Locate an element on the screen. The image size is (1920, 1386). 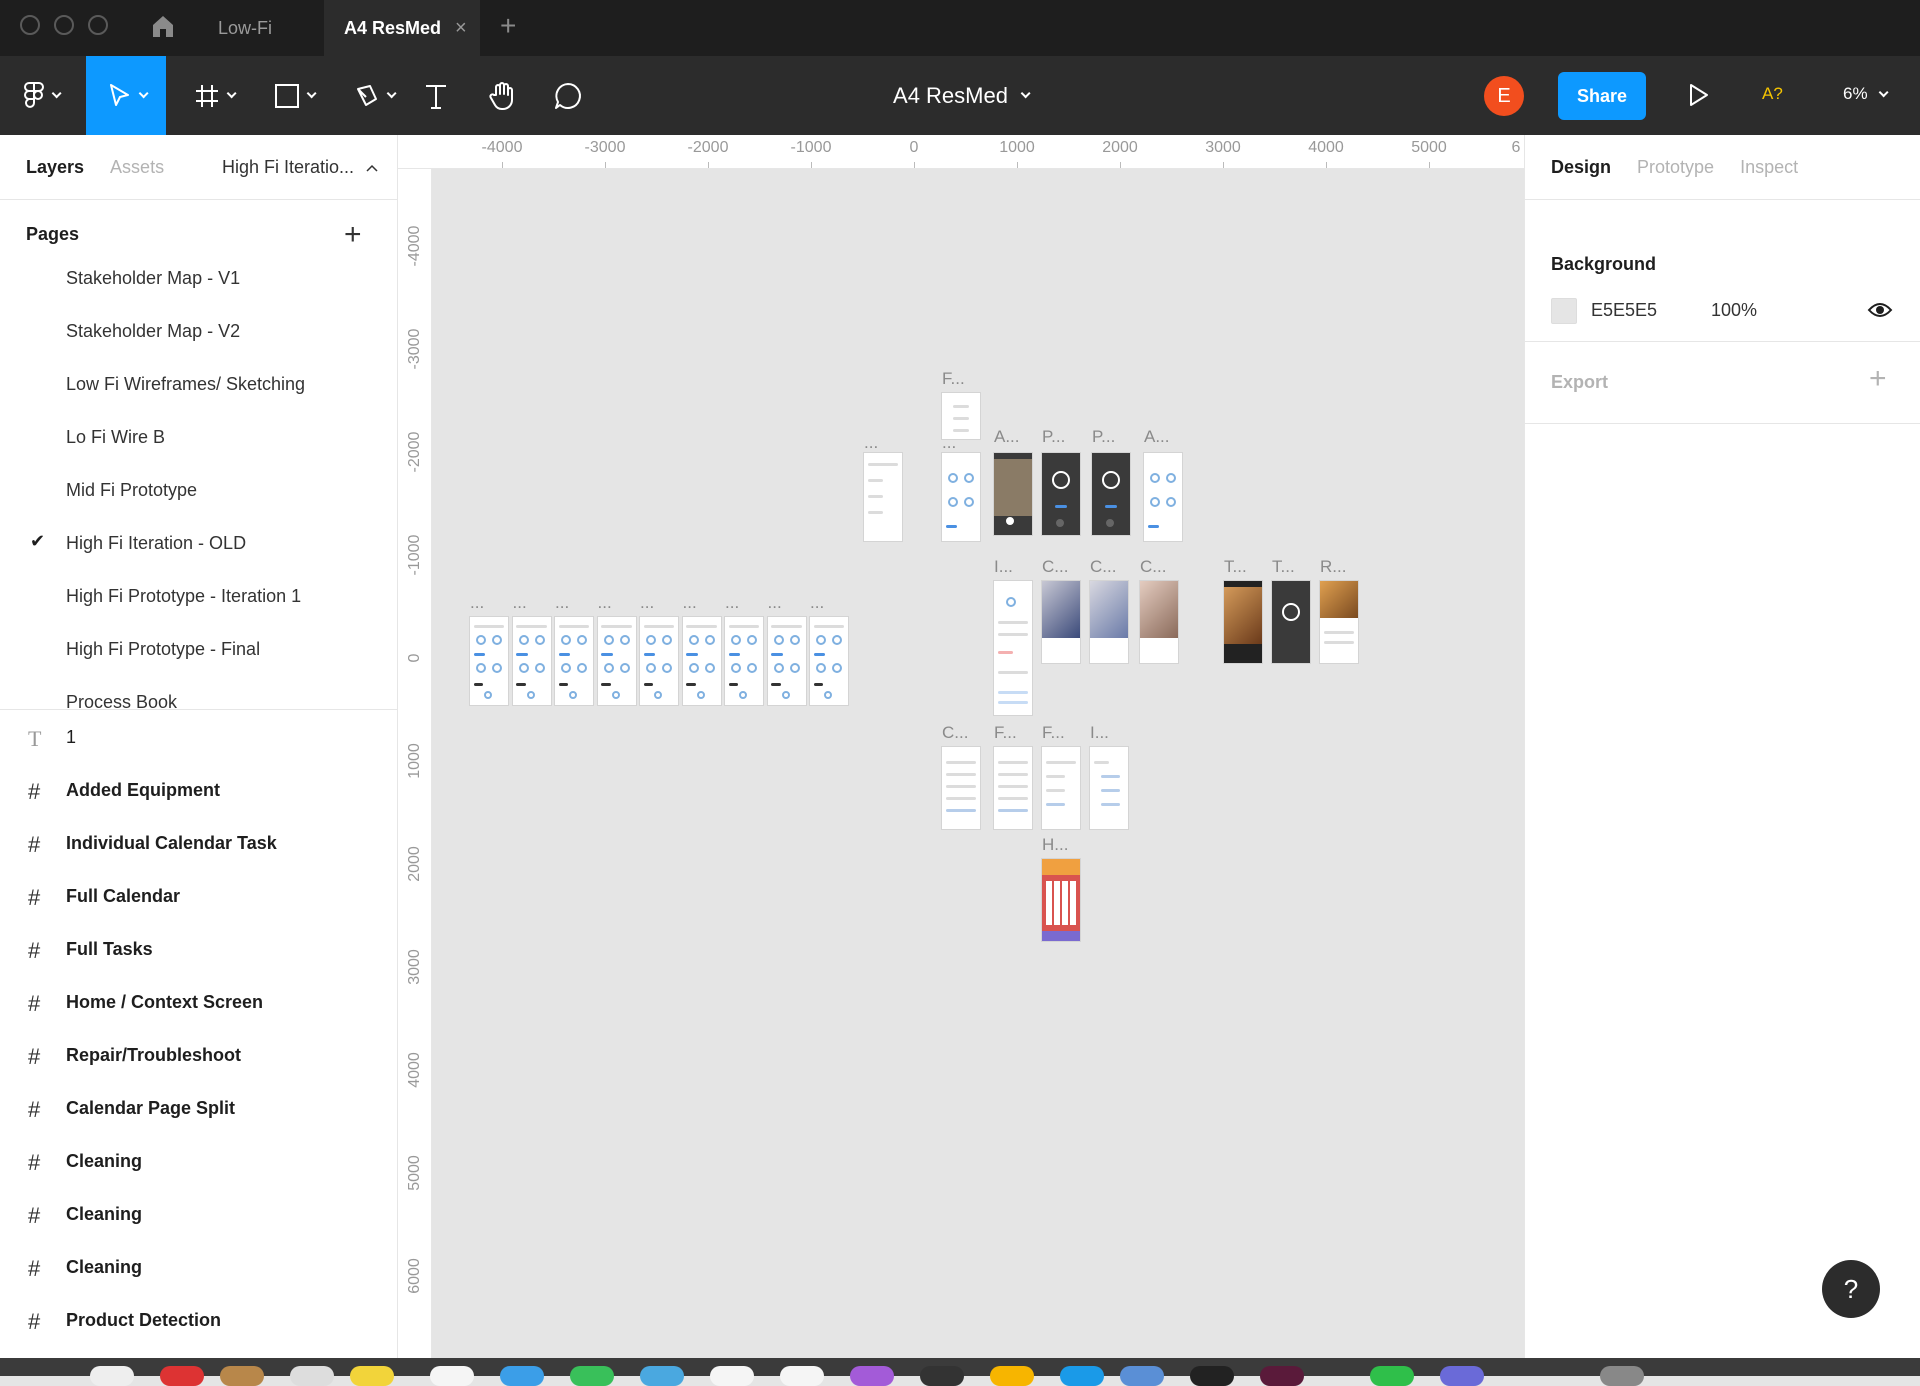
document-title: A4 ResMed is located at coordinates (950, 96).